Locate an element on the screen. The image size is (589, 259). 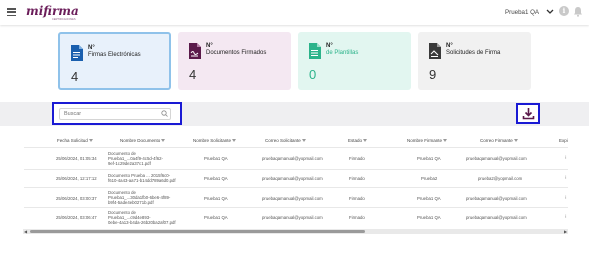
cell-fecha: 25/06/2024, 03:06:47 is located at coordinates (76, 217).